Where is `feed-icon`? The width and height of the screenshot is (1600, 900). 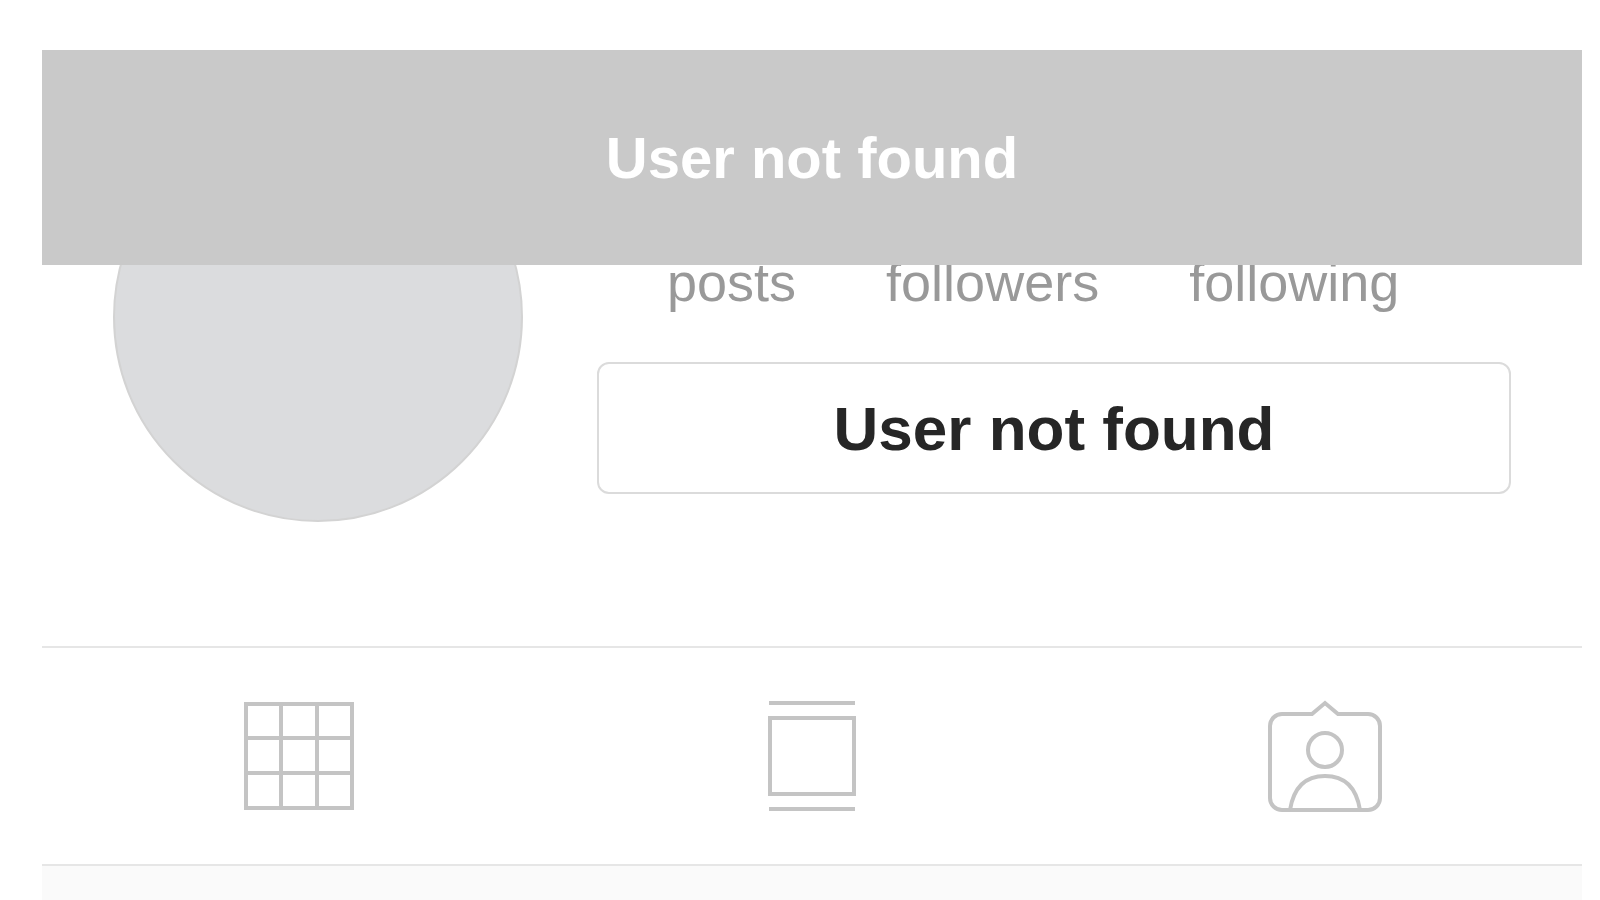
feed-icon is located at coordinates (812, 756).